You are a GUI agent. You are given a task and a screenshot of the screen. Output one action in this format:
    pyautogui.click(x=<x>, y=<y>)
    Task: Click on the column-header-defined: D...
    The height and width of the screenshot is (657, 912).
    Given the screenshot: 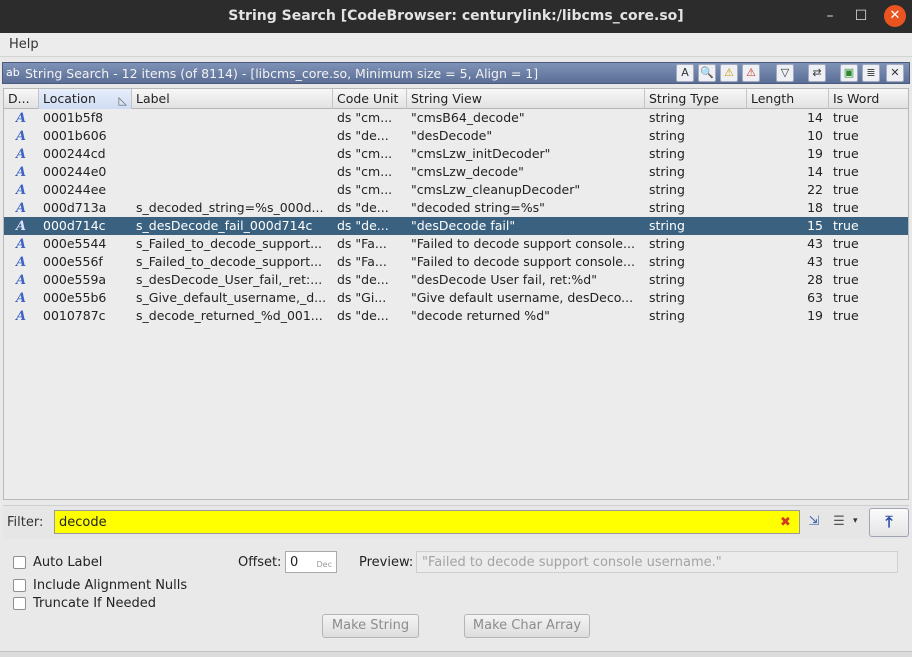 What is the action you would take?
    pyautogui.click(x=21, y=99)
    